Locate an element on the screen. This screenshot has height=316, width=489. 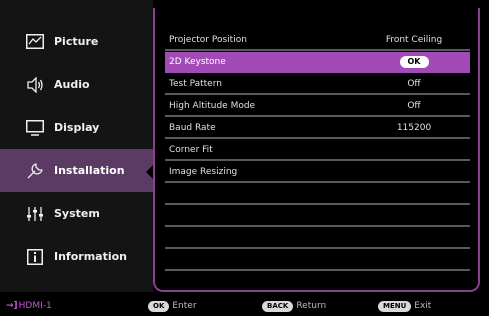
setting-row-baud-rate: Baud Rate 115200 is located at coordinates (317, 129).